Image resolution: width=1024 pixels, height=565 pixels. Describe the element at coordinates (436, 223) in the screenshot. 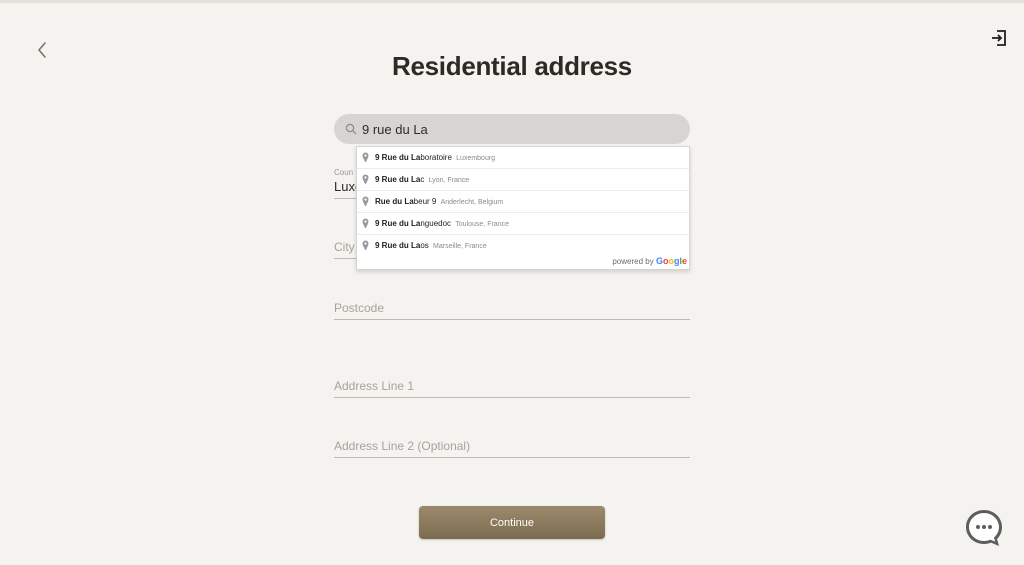

I see `suggestion-rest: nguedoc` at that location.